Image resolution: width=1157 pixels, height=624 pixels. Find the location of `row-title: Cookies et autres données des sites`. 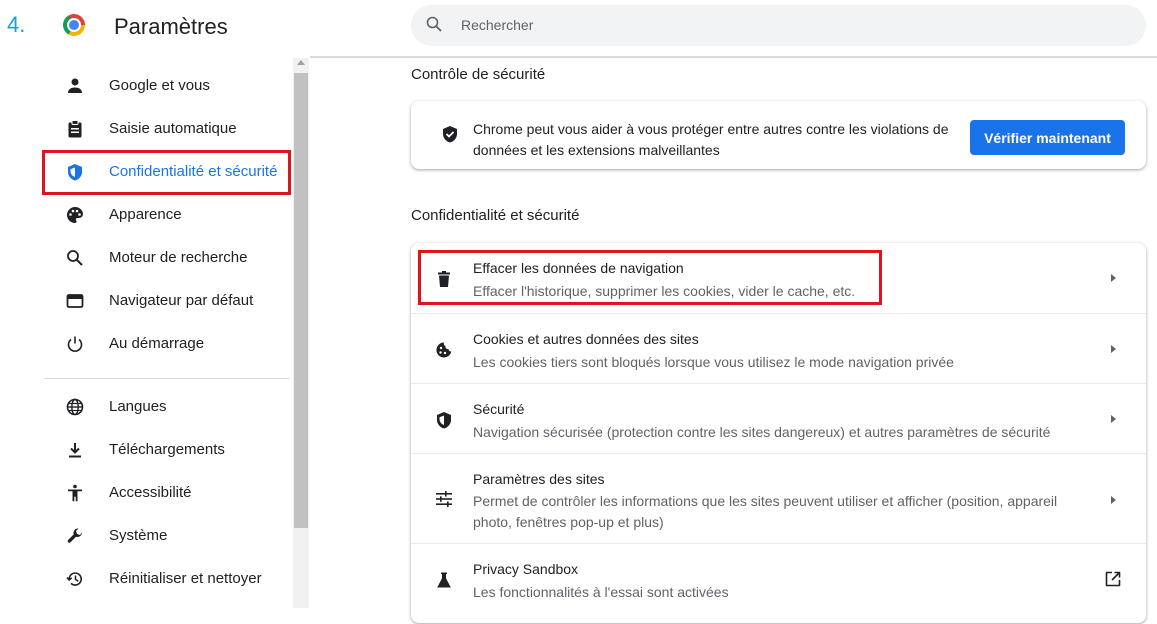

row-title: Cookies et autres données des sites is located at coordinates (586, 339).